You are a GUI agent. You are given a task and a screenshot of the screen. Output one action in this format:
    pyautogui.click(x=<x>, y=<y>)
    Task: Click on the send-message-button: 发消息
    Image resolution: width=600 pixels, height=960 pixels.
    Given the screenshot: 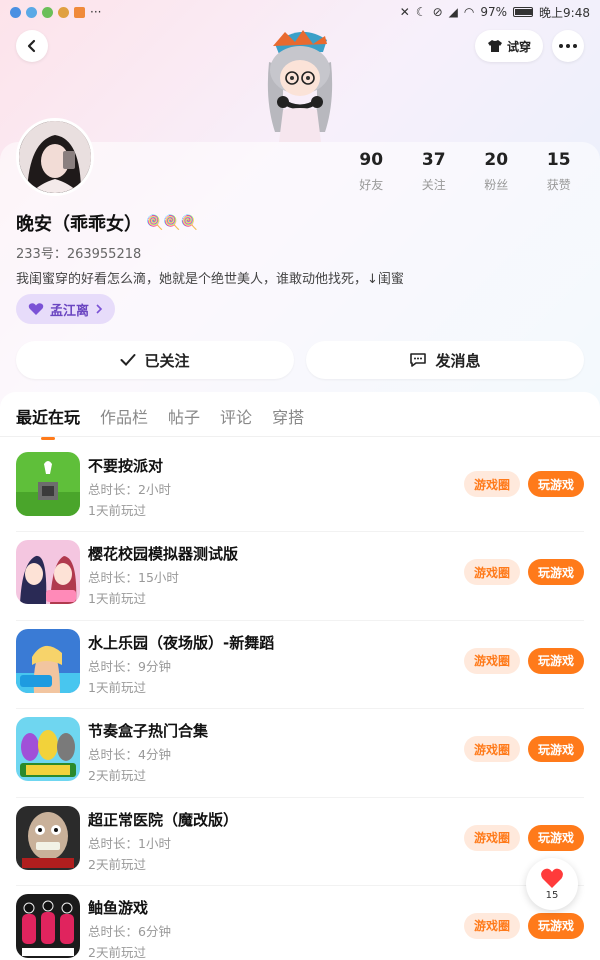 What is the action you would take?
    pyautogui.click(x=445, y=360)
    